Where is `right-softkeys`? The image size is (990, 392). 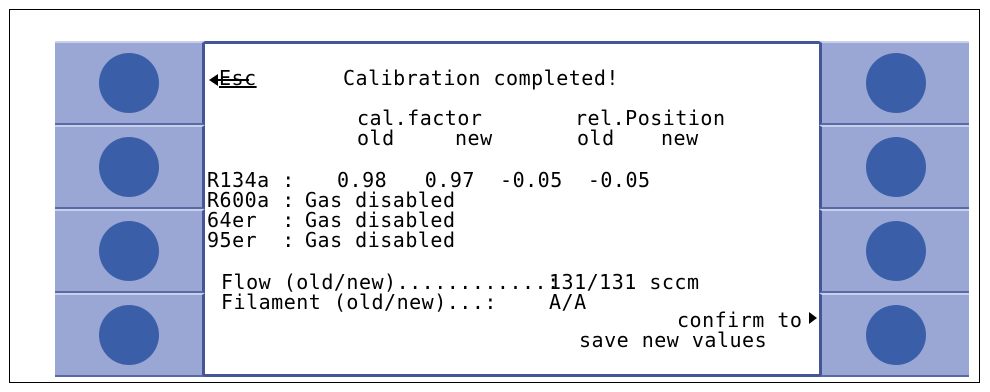 right-softkeys is located at coordinates (894, 209).